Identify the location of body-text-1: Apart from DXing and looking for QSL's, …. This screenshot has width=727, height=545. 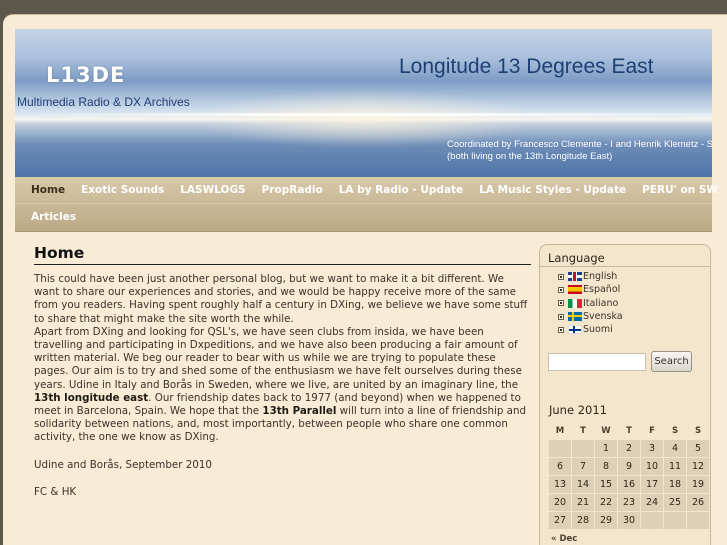
(278, 358).